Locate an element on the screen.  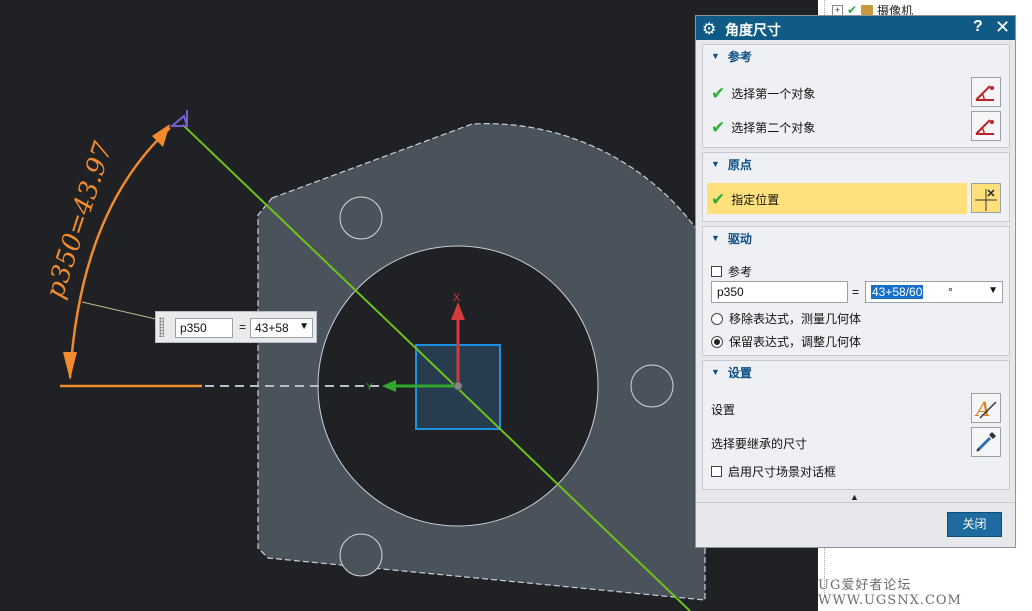
dimension-name-field: p350 is located at coordinates (779, 292).